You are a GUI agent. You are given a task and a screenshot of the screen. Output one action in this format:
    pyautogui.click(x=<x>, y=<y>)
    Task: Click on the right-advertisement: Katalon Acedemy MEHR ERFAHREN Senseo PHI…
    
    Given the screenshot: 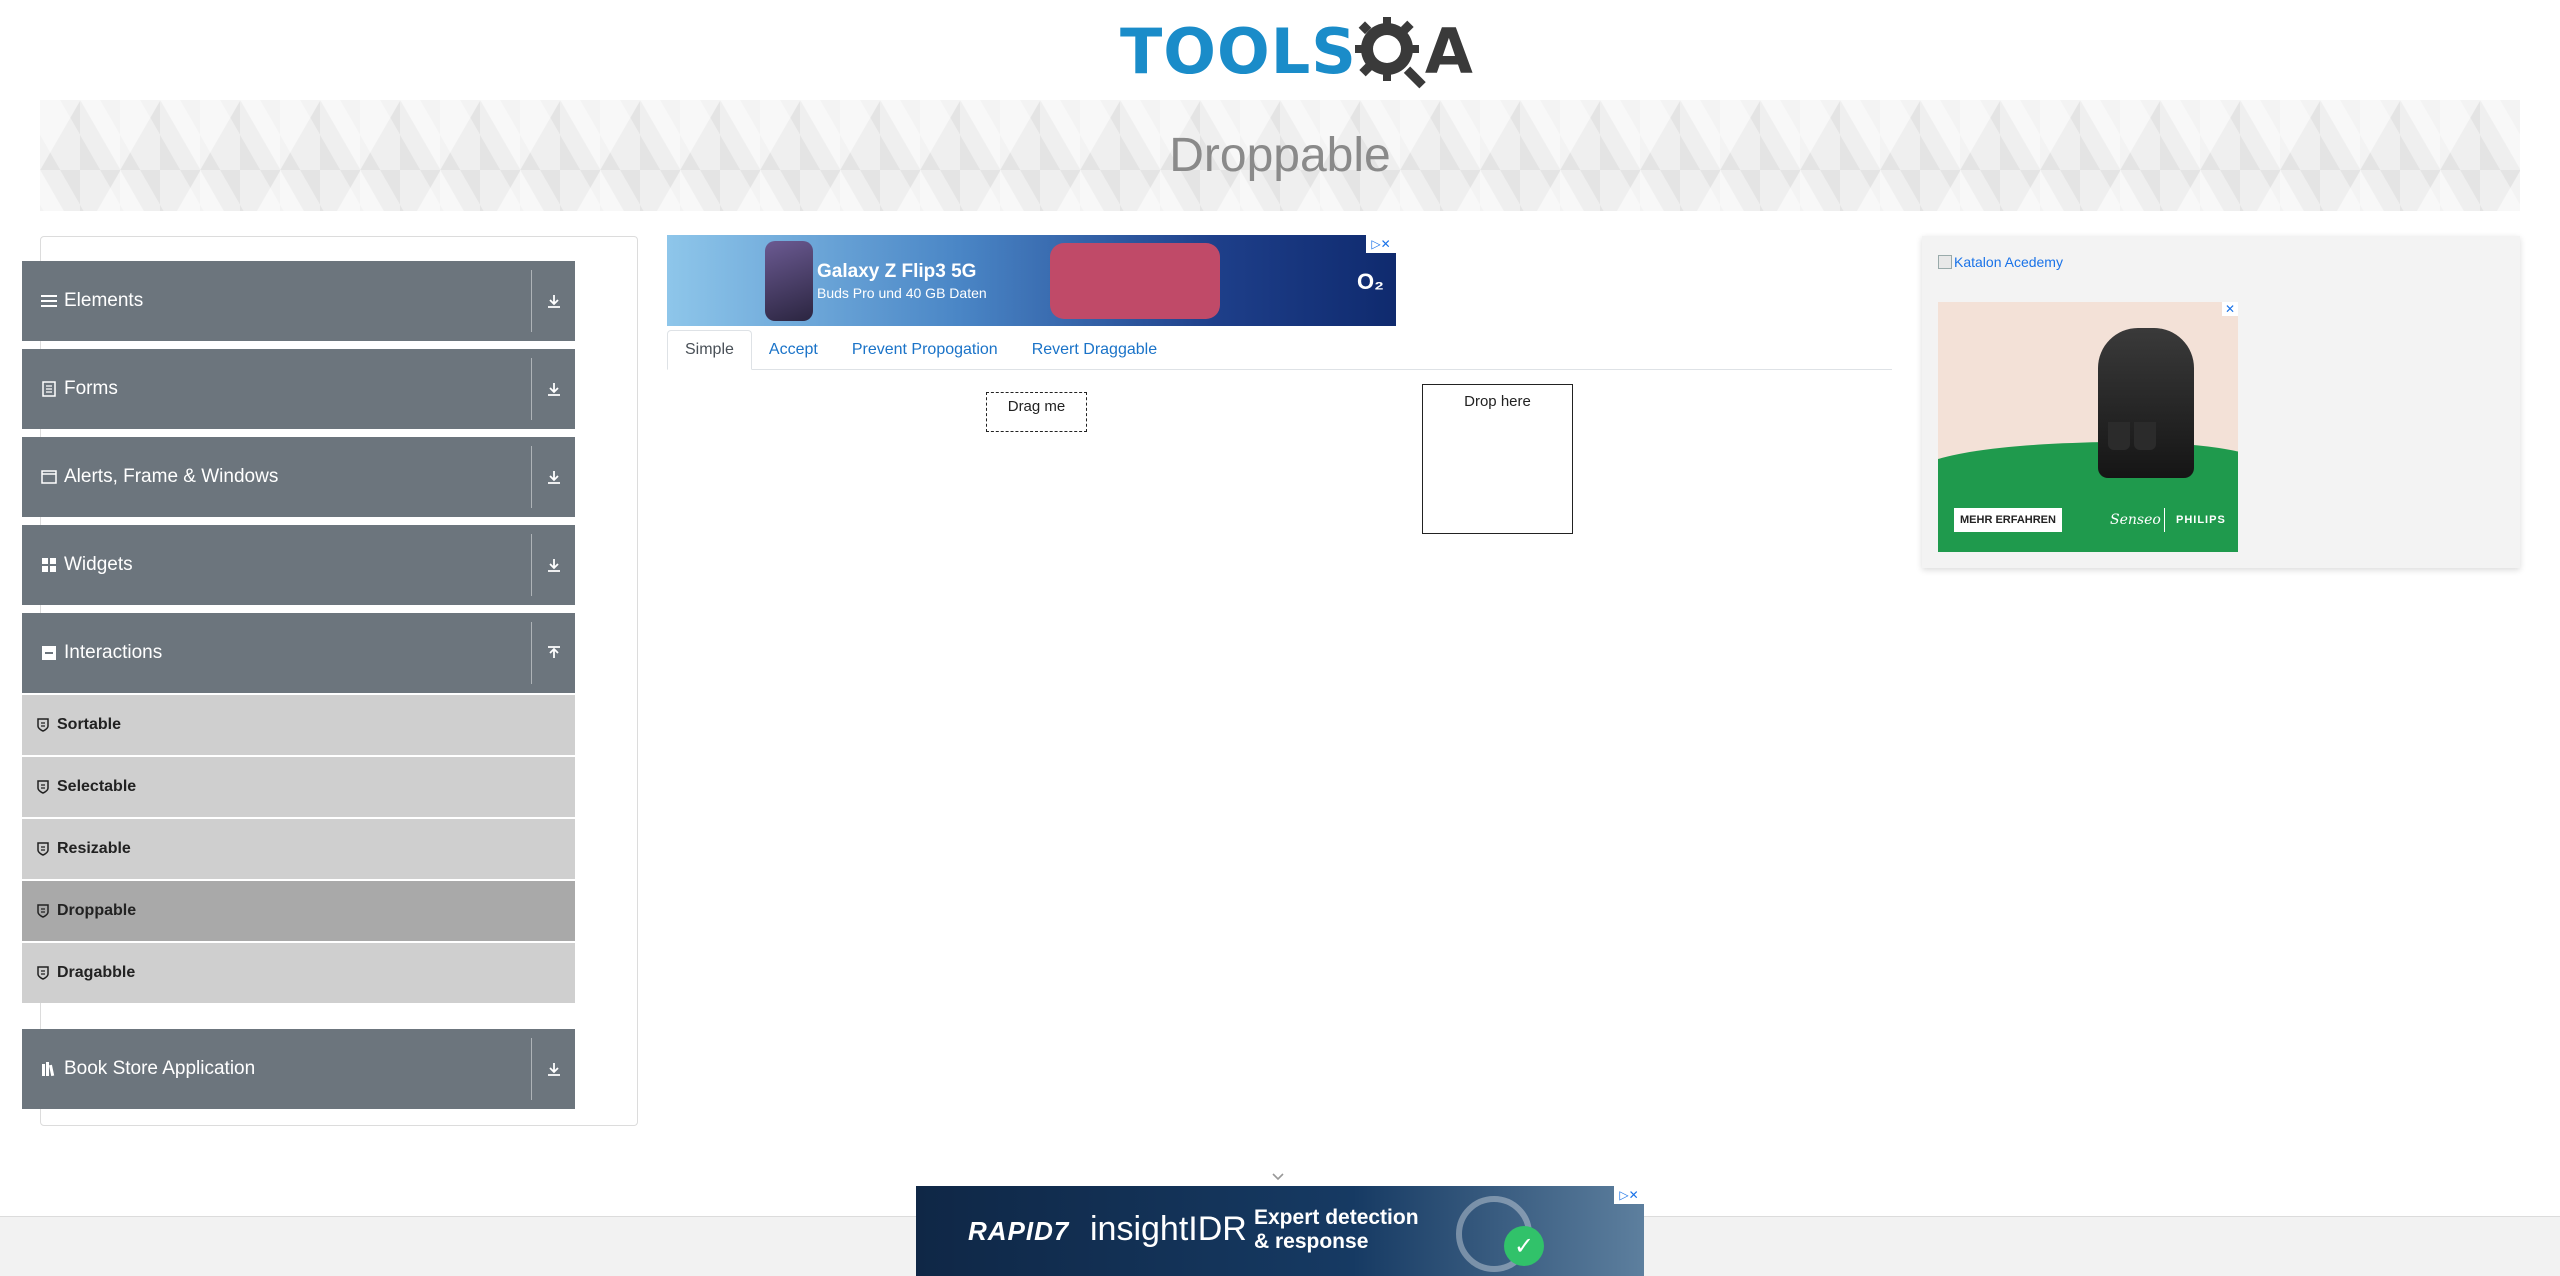 What is the action you would take?
    pyautogui.click(x=2221, y=402)
    